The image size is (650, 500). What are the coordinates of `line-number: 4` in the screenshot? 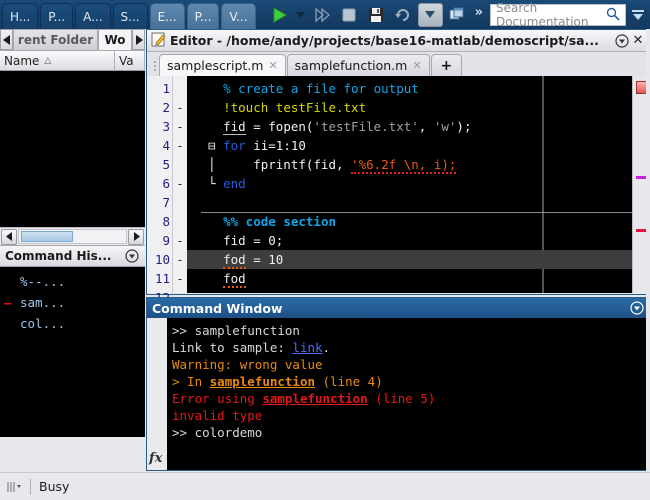 It's located at (166, 145).